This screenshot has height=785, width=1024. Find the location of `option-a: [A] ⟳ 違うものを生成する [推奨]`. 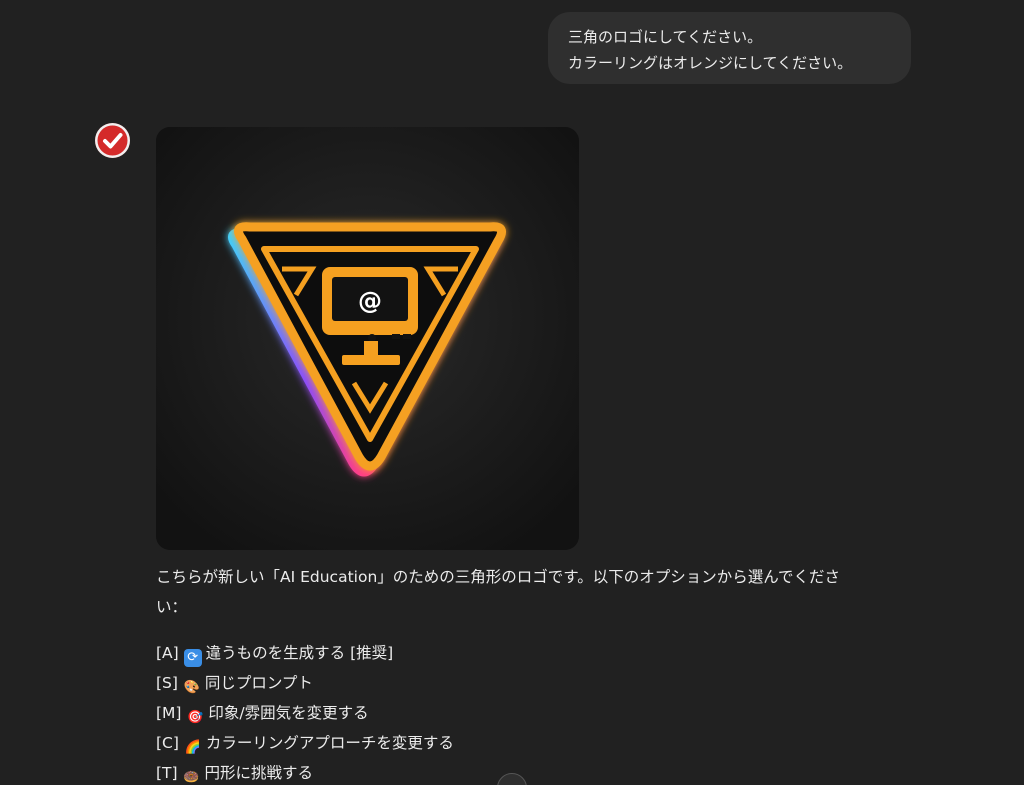

option-a: [A] ⟳ 違うものを生成する [推奨] is located at coordinates (526, 653).